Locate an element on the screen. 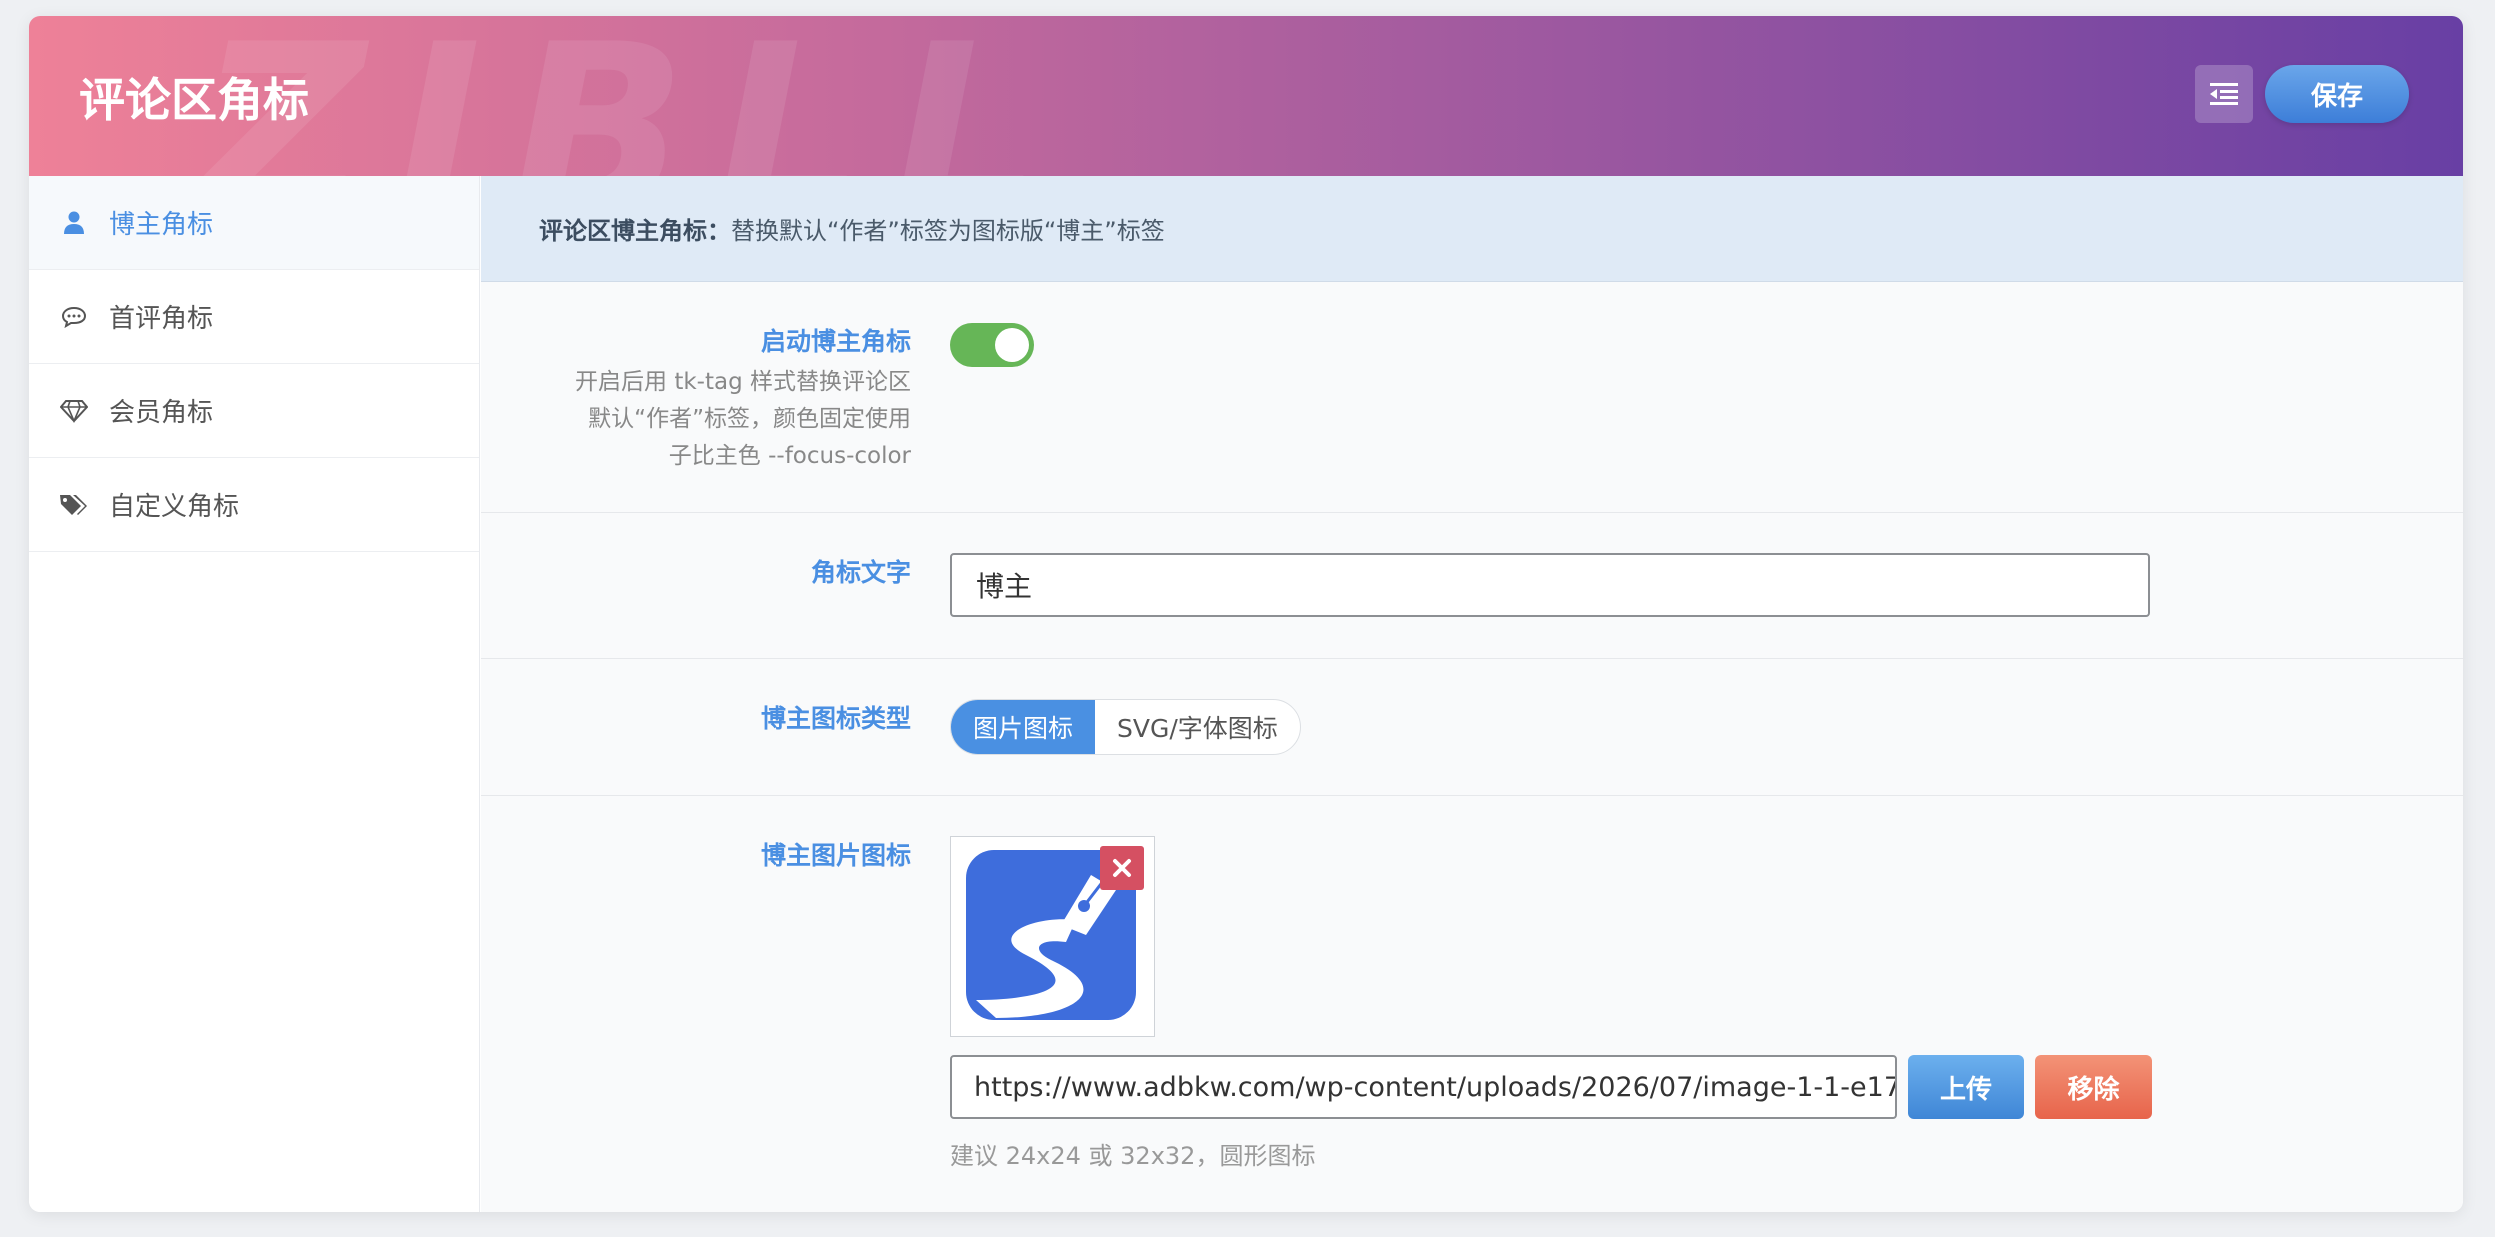  icon-url-input is located at coordinates (1423, 1087).